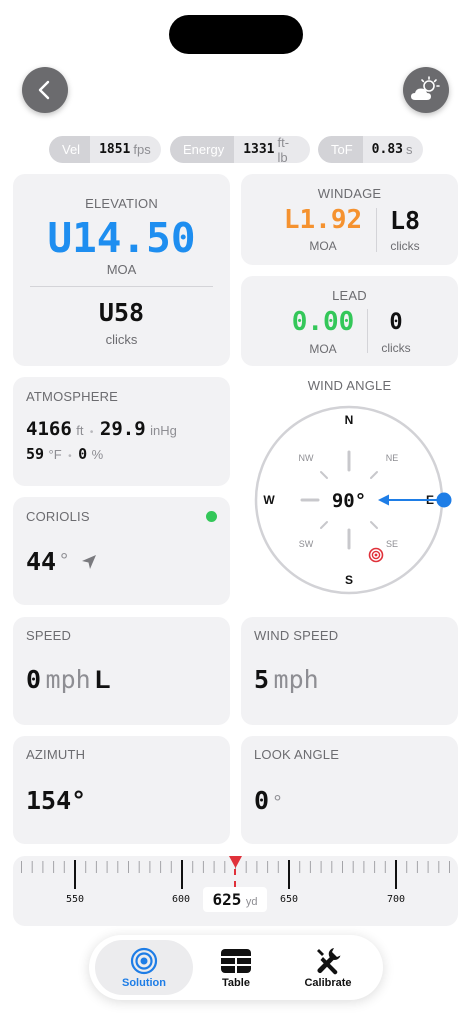  What do you see at coordinates (392, 458) in the screenshot?
I see `compass-northeast: NE` at bounding box center [392, 458].